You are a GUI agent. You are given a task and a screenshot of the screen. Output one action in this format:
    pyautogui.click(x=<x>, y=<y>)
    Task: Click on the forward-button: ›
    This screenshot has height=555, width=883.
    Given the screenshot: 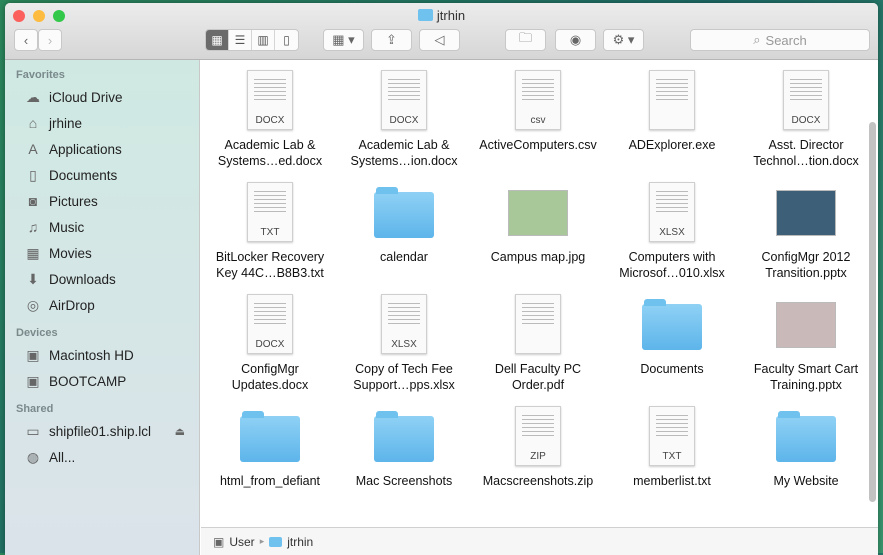 What is the action you would take?
    pyautogui.click(x=50, y=40)
    